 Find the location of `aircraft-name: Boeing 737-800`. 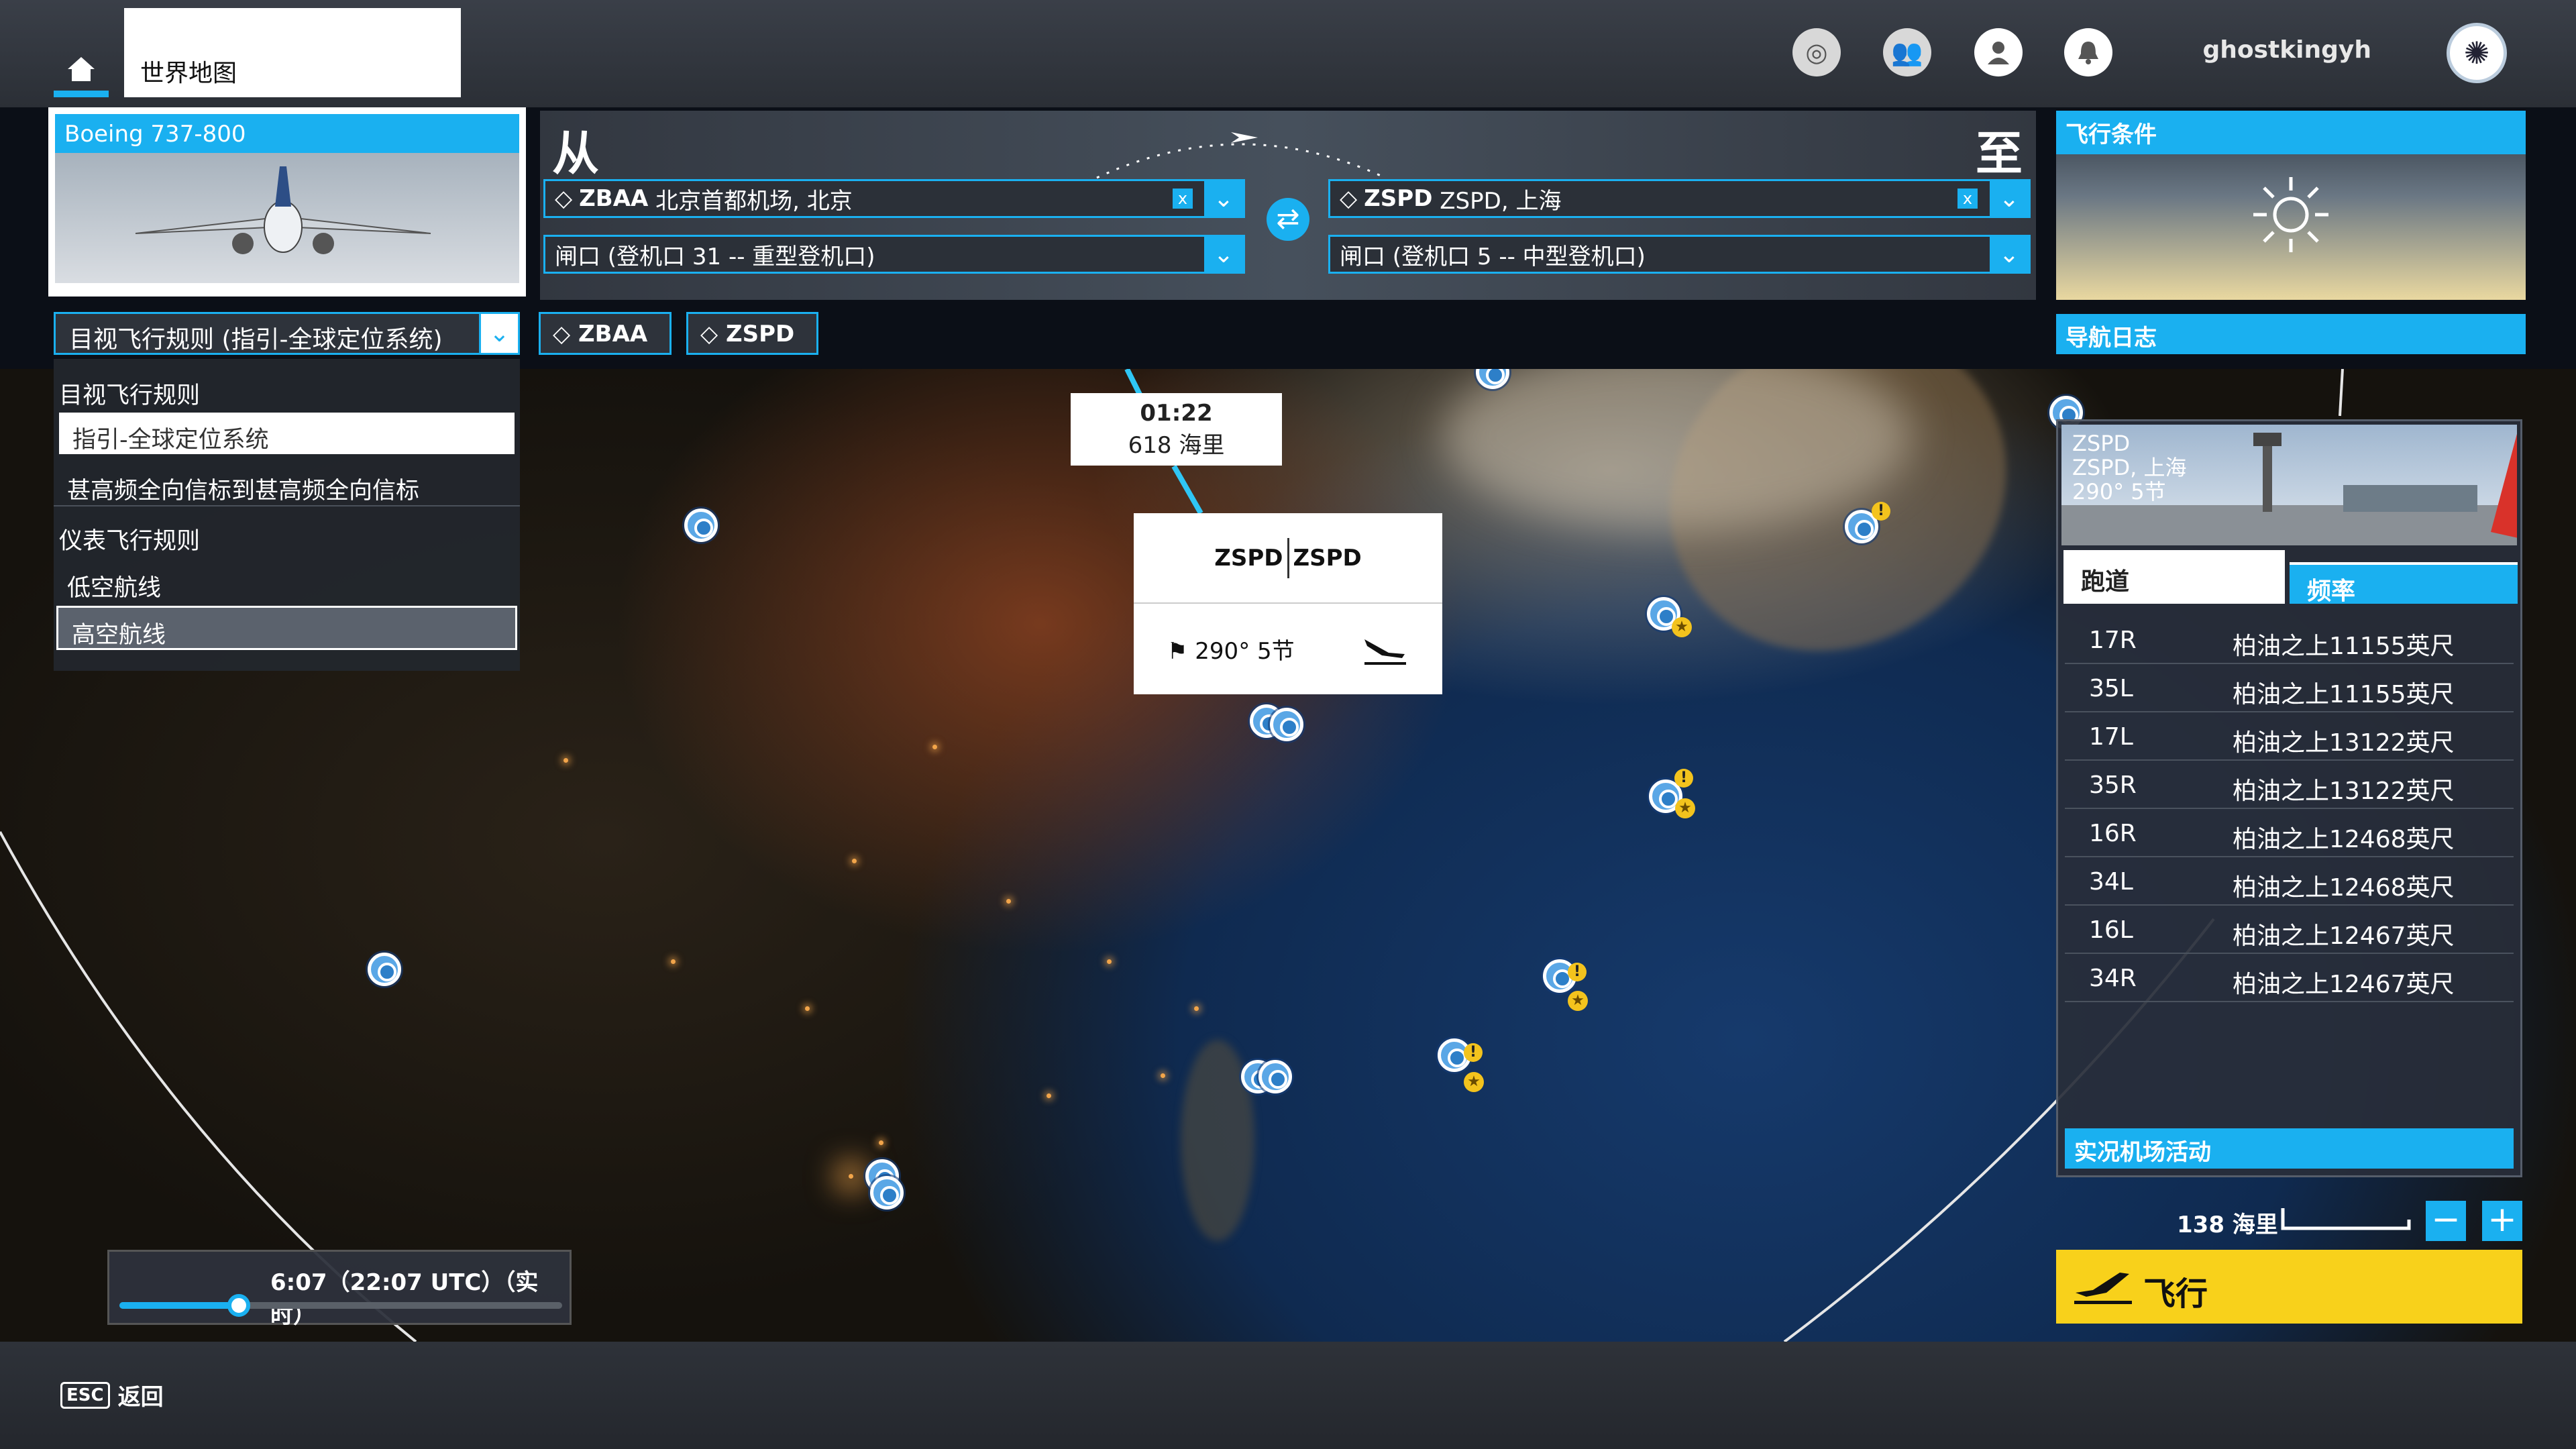

aircraft-name: Boeing 737-800 is located at coordinates (287, 133).